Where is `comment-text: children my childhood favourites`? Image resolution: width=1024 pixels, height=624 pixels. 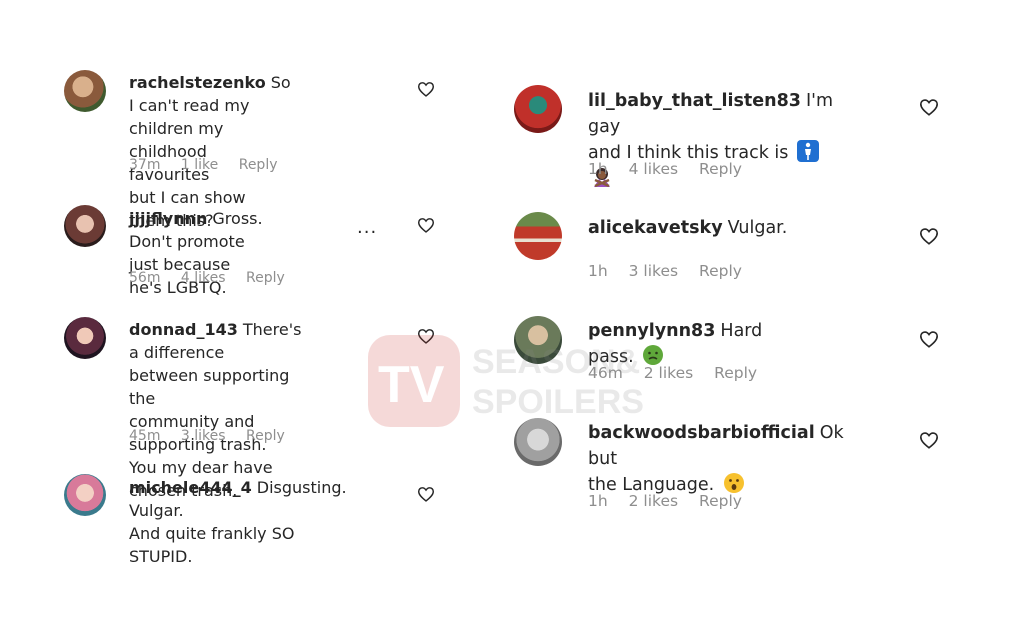 comment-text: children my childhood favourites is located at coordinates (176, 151).